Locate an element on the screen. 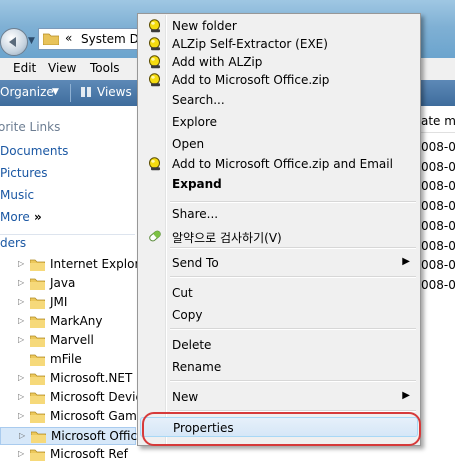  menu-item-new: New ▶ is located at coordinates (279, 397).